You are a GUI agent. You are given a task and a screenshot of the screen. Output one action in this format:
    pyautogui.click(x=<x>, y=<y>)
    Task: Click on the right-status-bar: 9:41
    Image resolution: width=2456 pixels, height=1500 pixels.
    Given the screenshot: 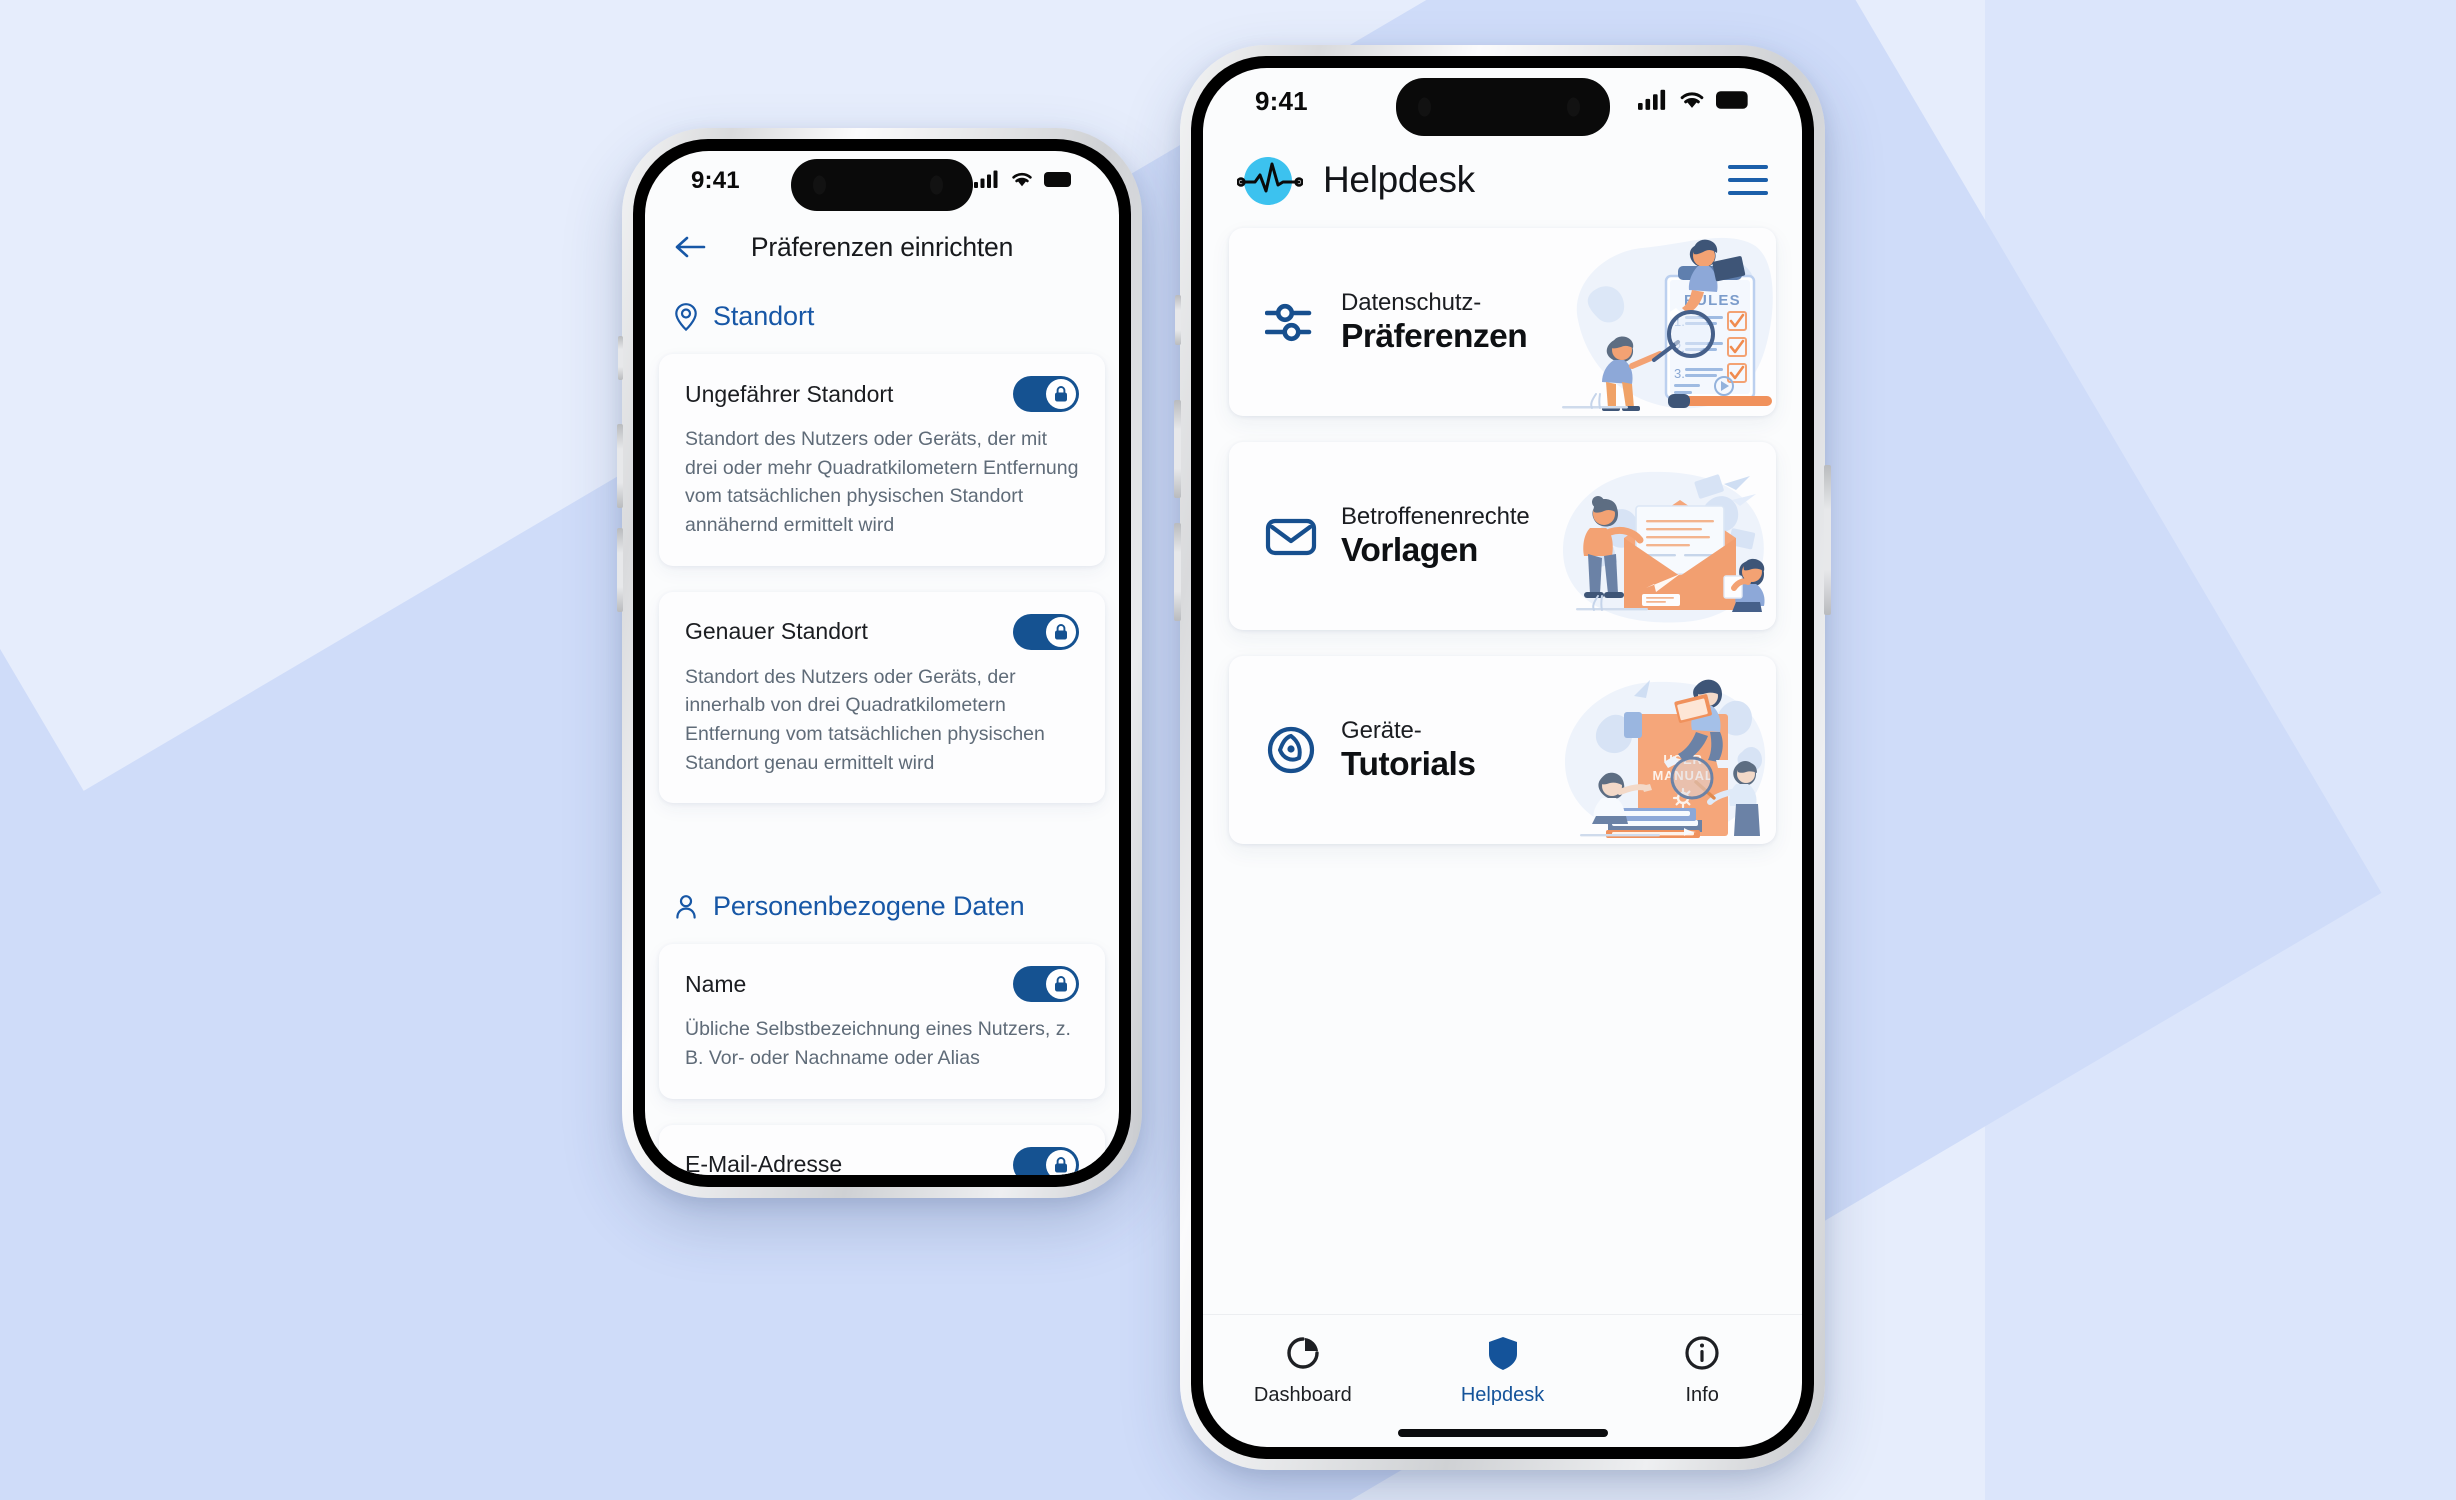 What is the action you would take?
    pyautogui.click(x=1502, y=102)
    